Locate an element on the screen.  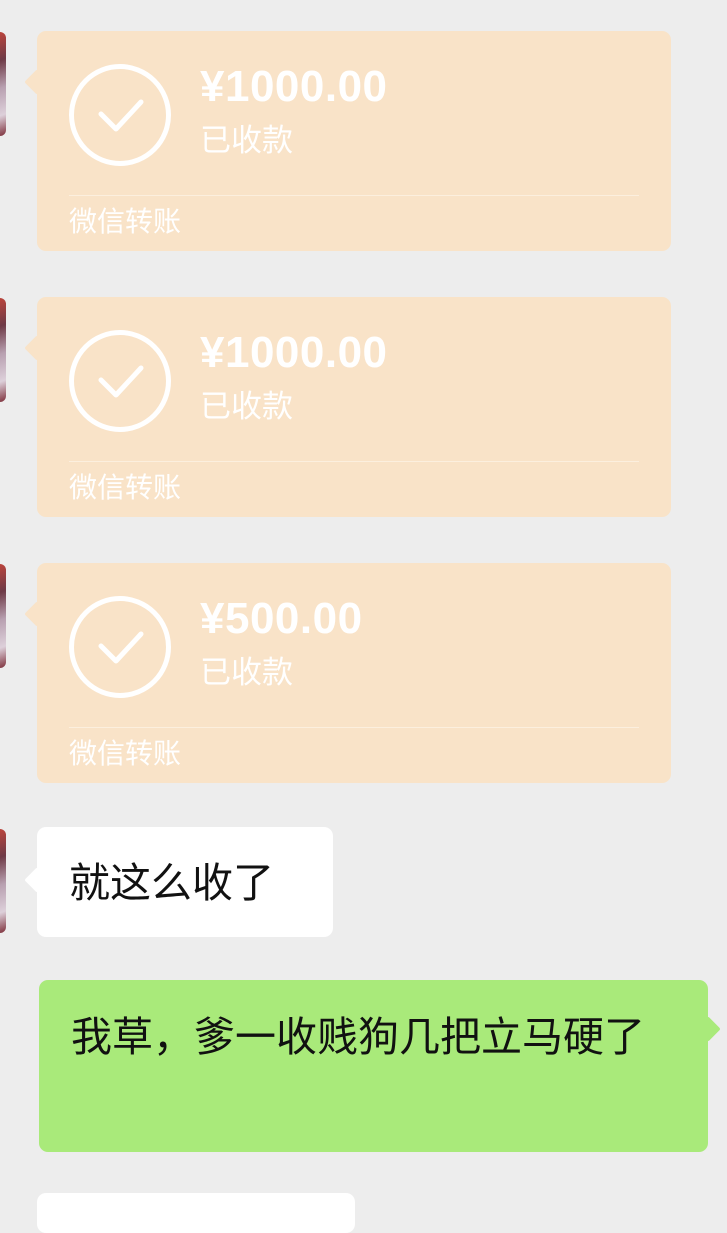
outgoing-message-bubble: 我草，爹一收贱狗几把立马硬了 is located at coordinates (373, 1066).